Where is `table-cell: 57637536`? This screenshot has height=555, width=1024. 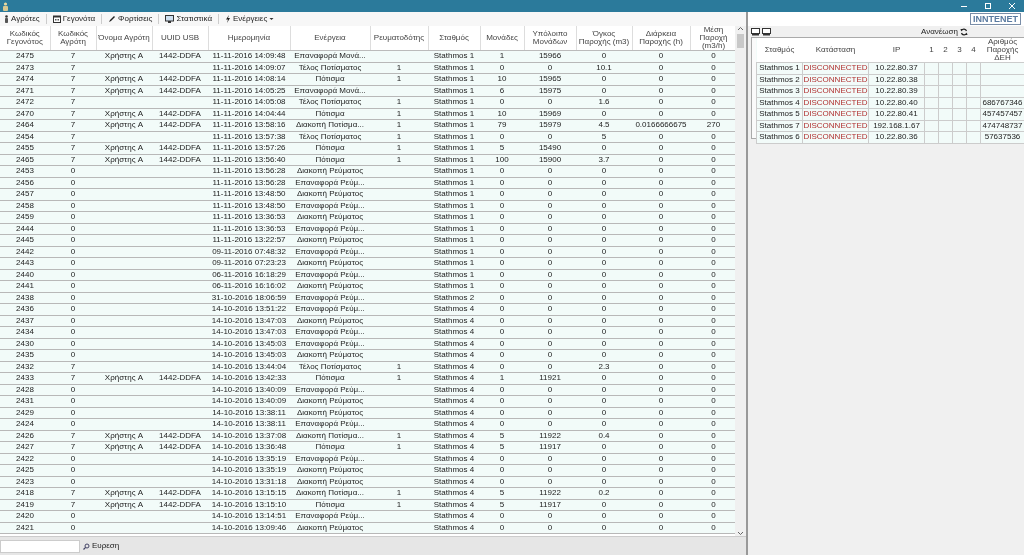
table-cell: 57637536 is located at coordinates (1002, 137).